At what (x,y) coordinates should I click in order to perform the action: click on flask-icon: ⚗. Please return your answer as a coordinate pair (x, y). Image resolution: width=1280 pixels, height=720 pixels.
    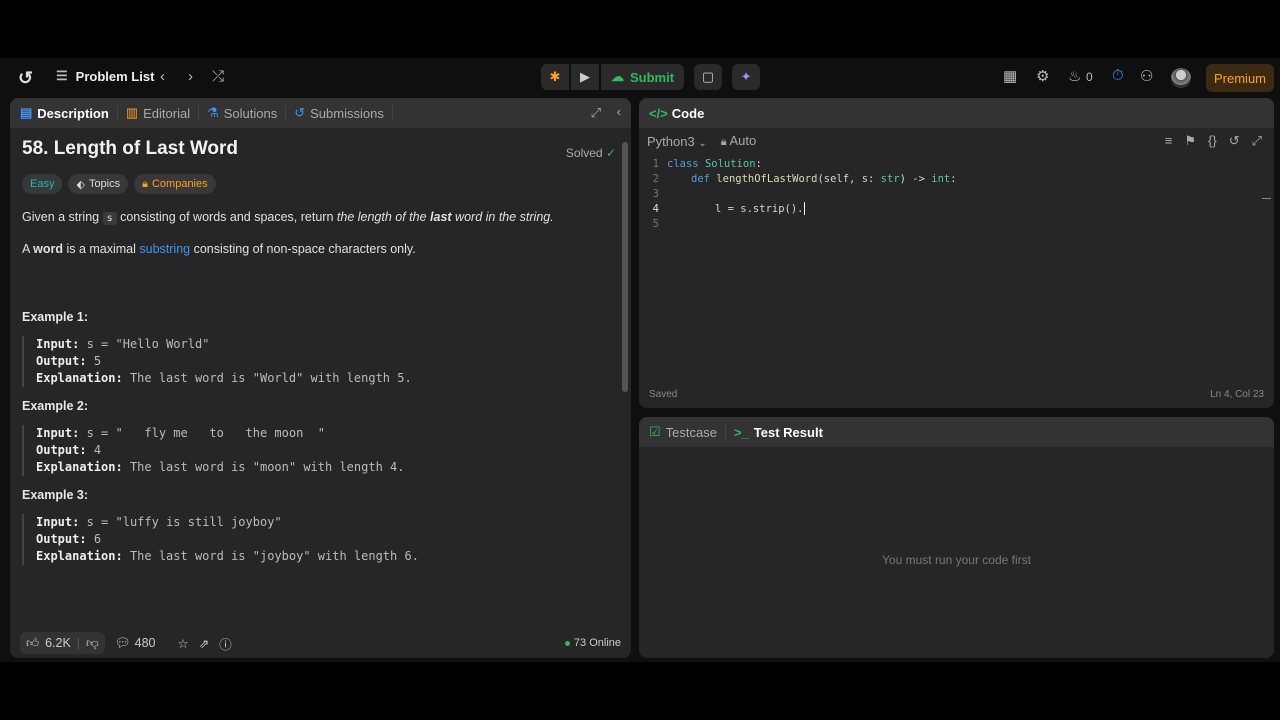
    Looking at the image, I should click on (213, 112).